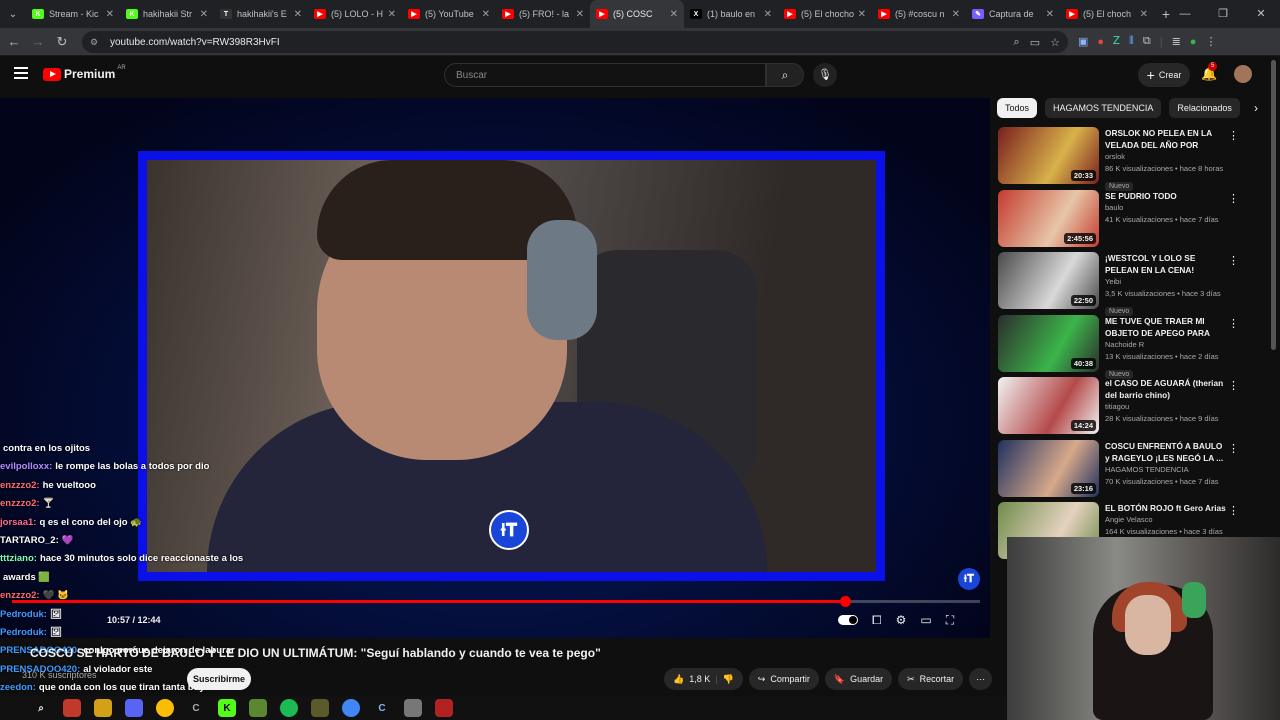  I want to click on video-title: SE PUDRIO TODO, so click(1166, 196).